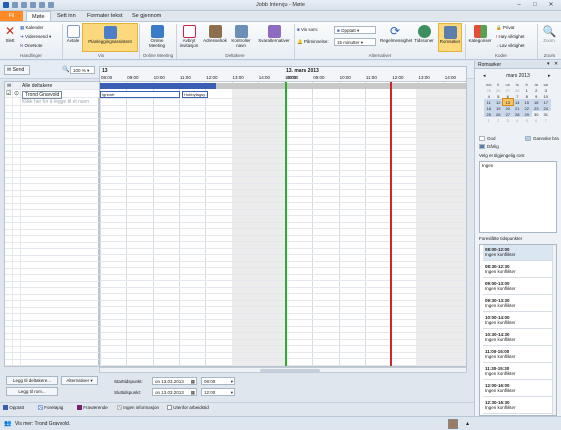 Image resolution: width=561 pixels, height=430 pixels. What do you see at coordinates (554, 330) in the screenshot?
I see `suggested-scrollbar` at bounding box center [554, 330].